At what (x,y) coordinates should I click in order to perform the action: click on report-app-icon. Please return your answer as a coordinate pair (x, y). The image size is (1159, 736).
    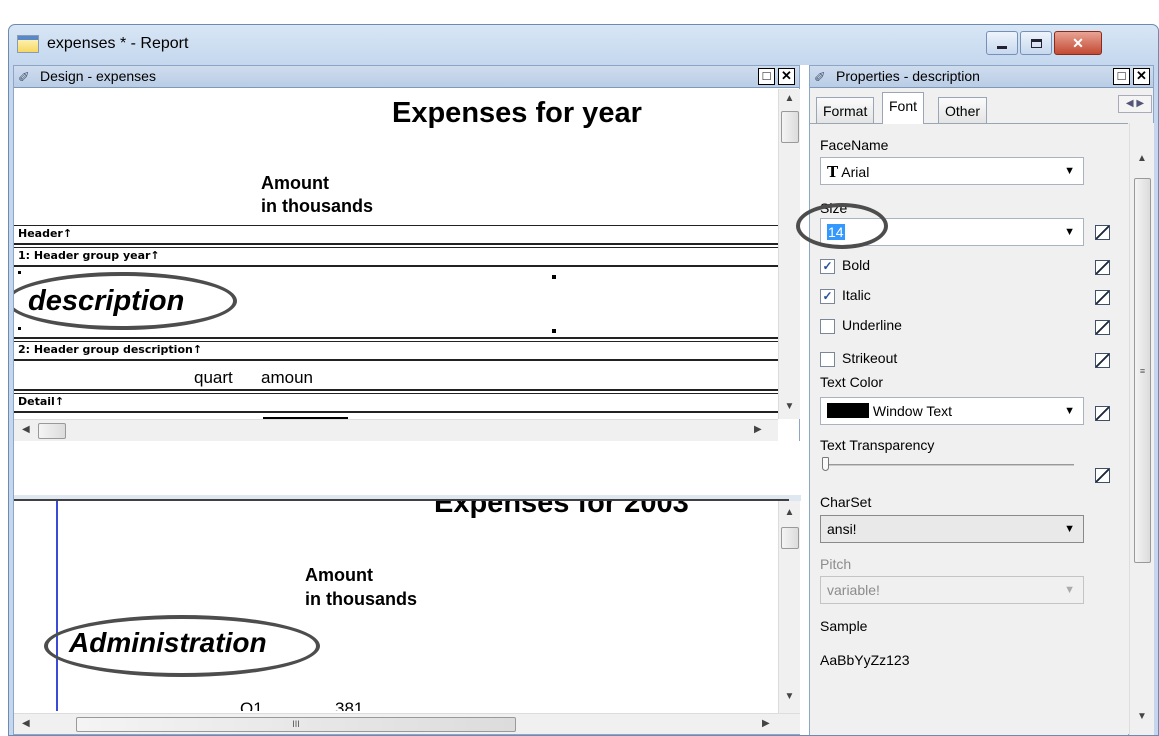
    Looking at the image, I should click on (28, 44).